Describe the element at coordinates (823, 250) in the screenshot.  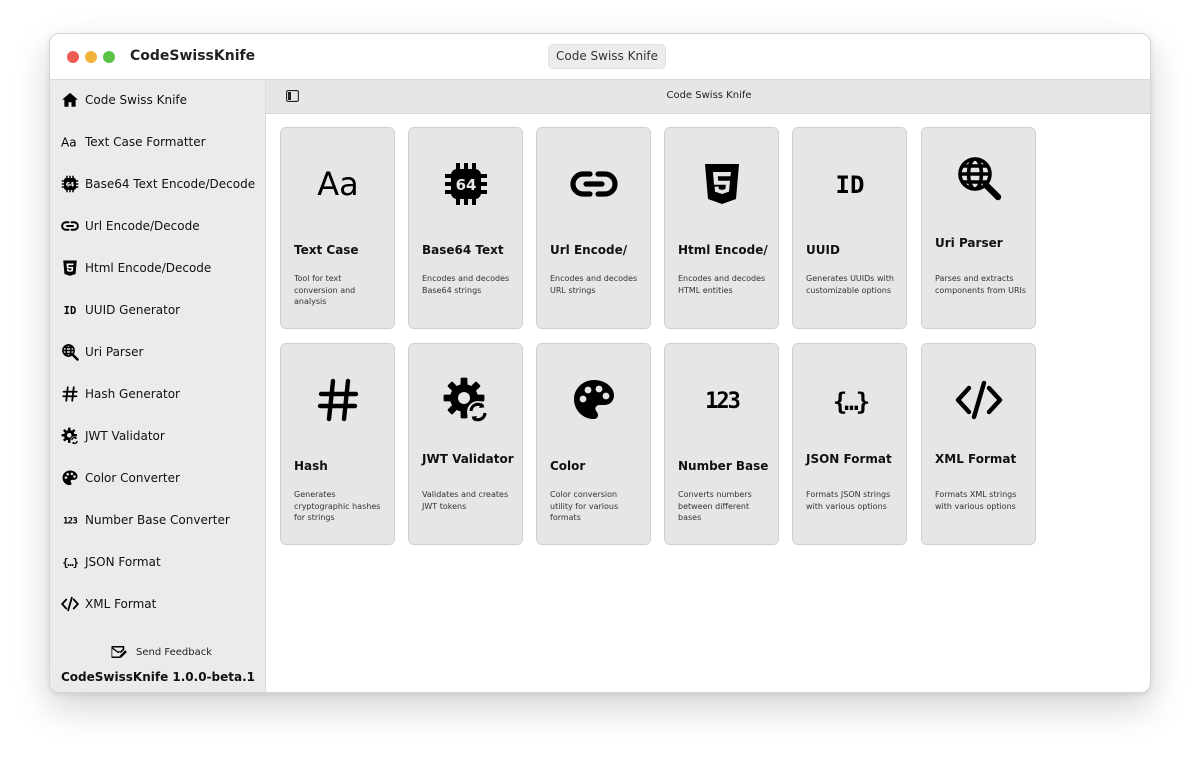
I see `card-title: UUID` at that location.